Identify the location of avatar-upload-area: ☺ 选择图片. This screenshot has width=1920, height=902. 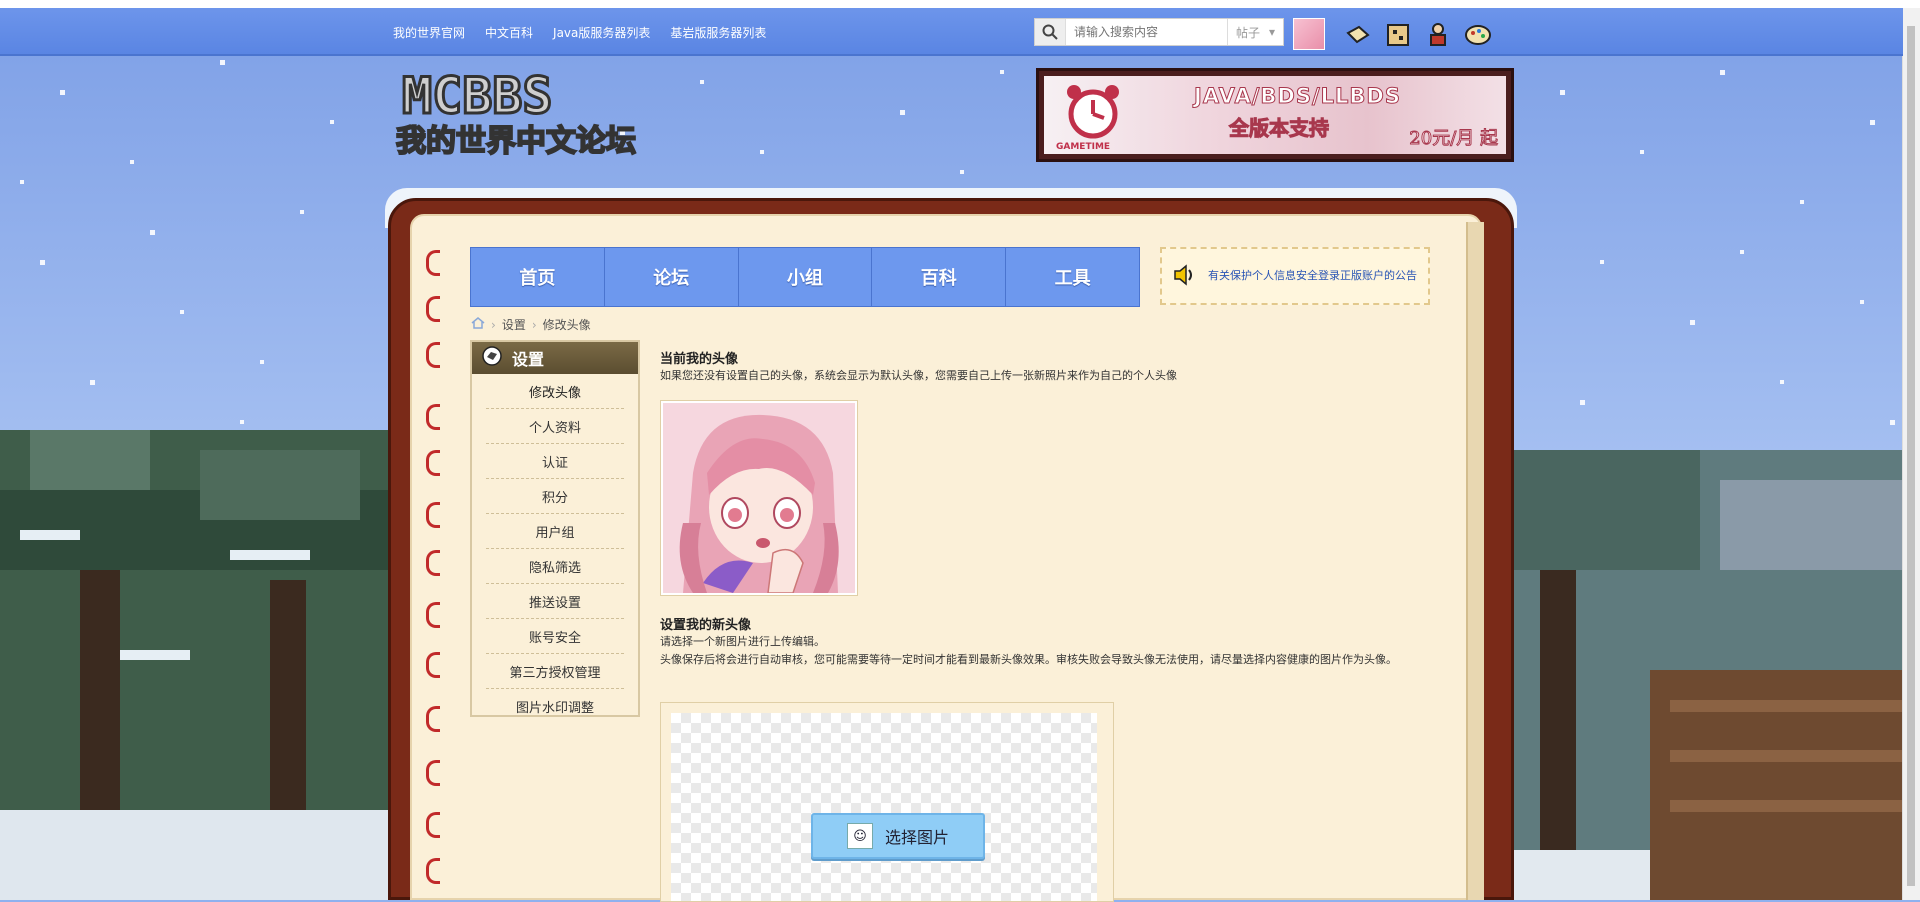
(887, 802).